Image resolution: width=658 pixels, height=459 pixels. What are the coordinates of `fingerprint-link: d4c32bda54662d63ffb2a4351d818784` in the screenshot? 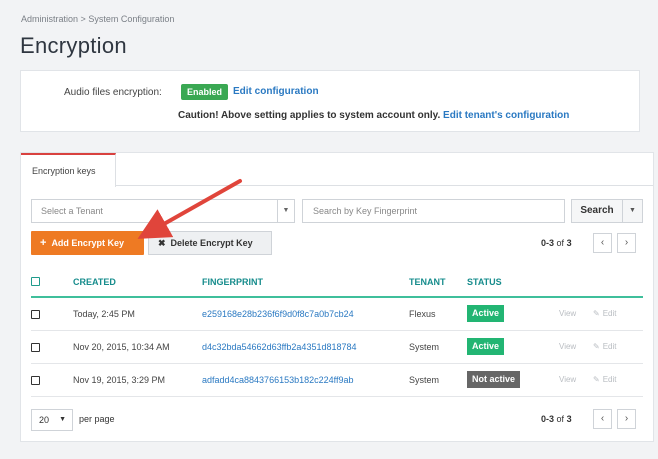 It's located at (279, 347).